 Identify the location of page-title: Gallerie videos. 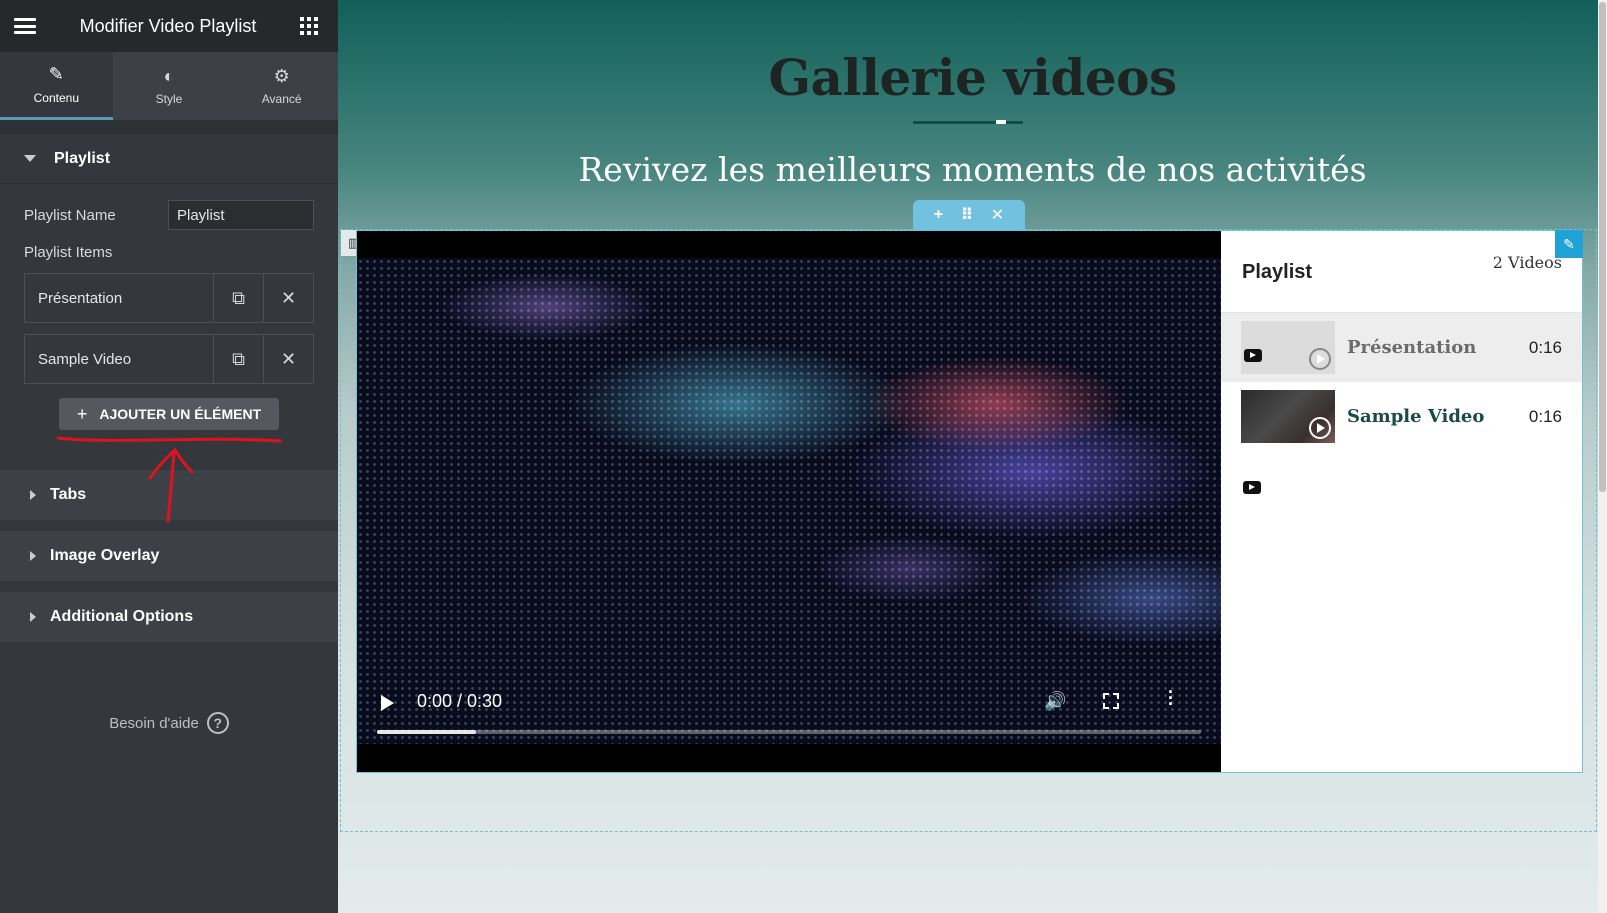
(972, 77).